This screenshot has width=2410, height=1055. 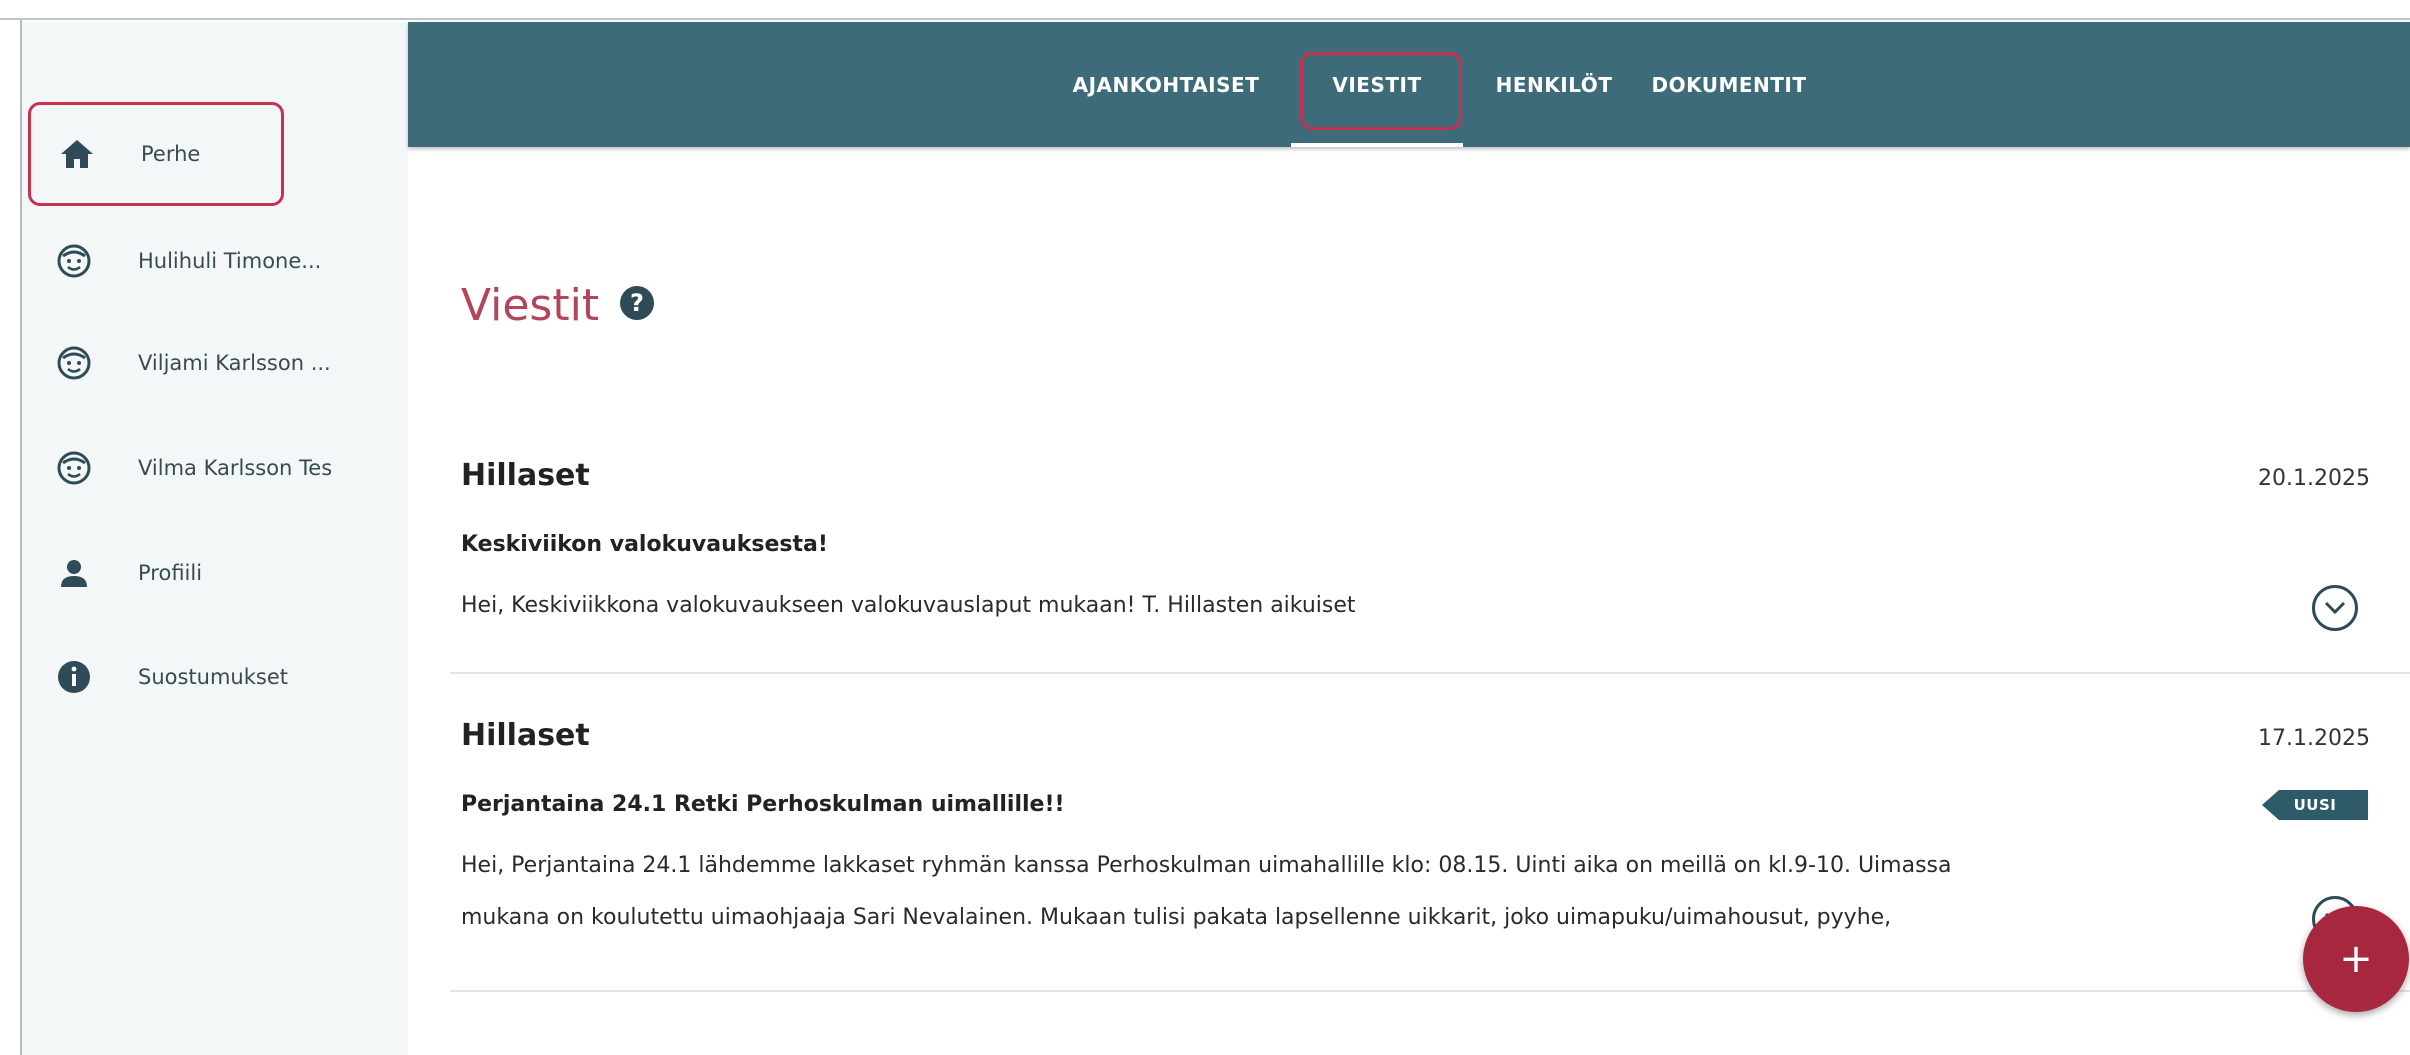 I want to click on message-date: 20.1.2025, so click(x=2314, y=478).